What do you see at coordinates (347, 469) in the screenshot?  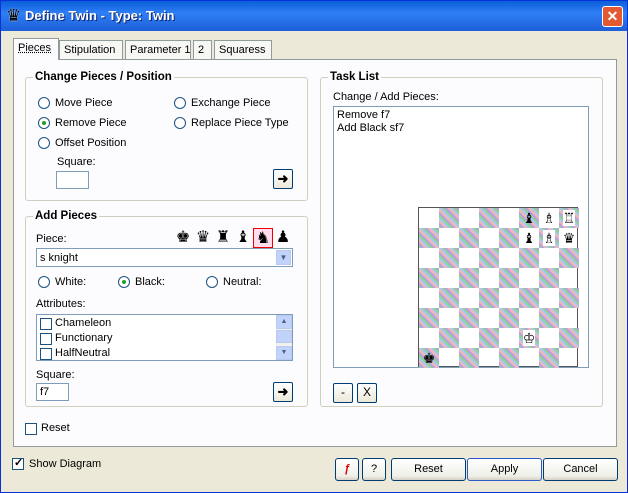 I see `flash-button: ƒ` at bounding box center [347, 469].